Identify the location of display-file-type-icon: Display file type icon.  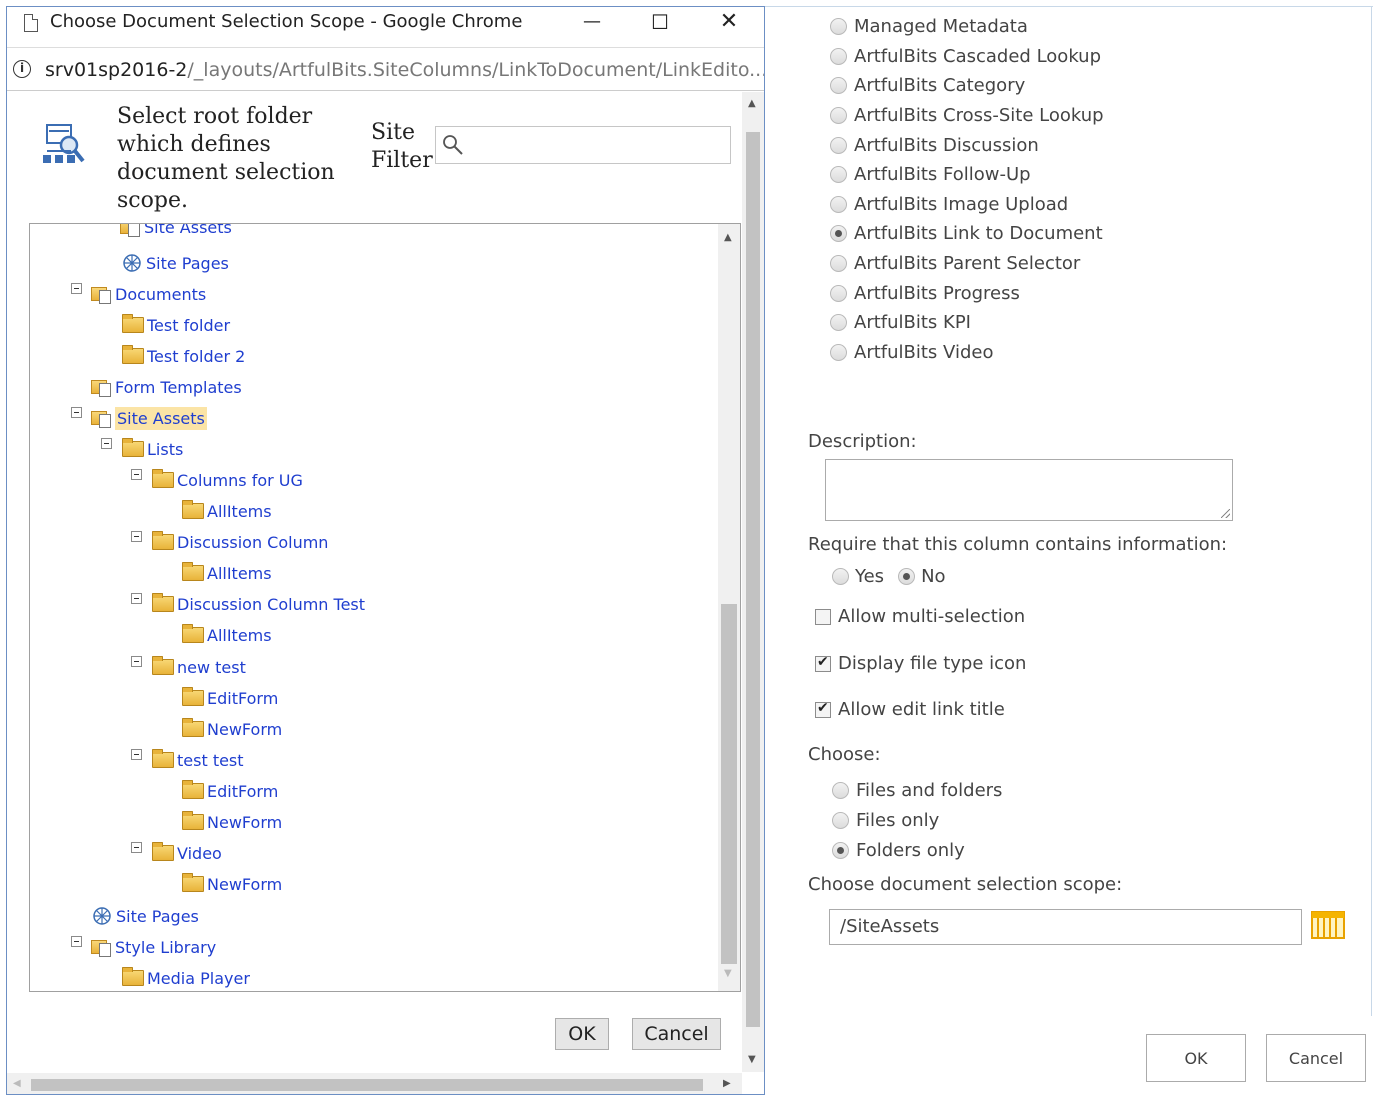
(920, 663).